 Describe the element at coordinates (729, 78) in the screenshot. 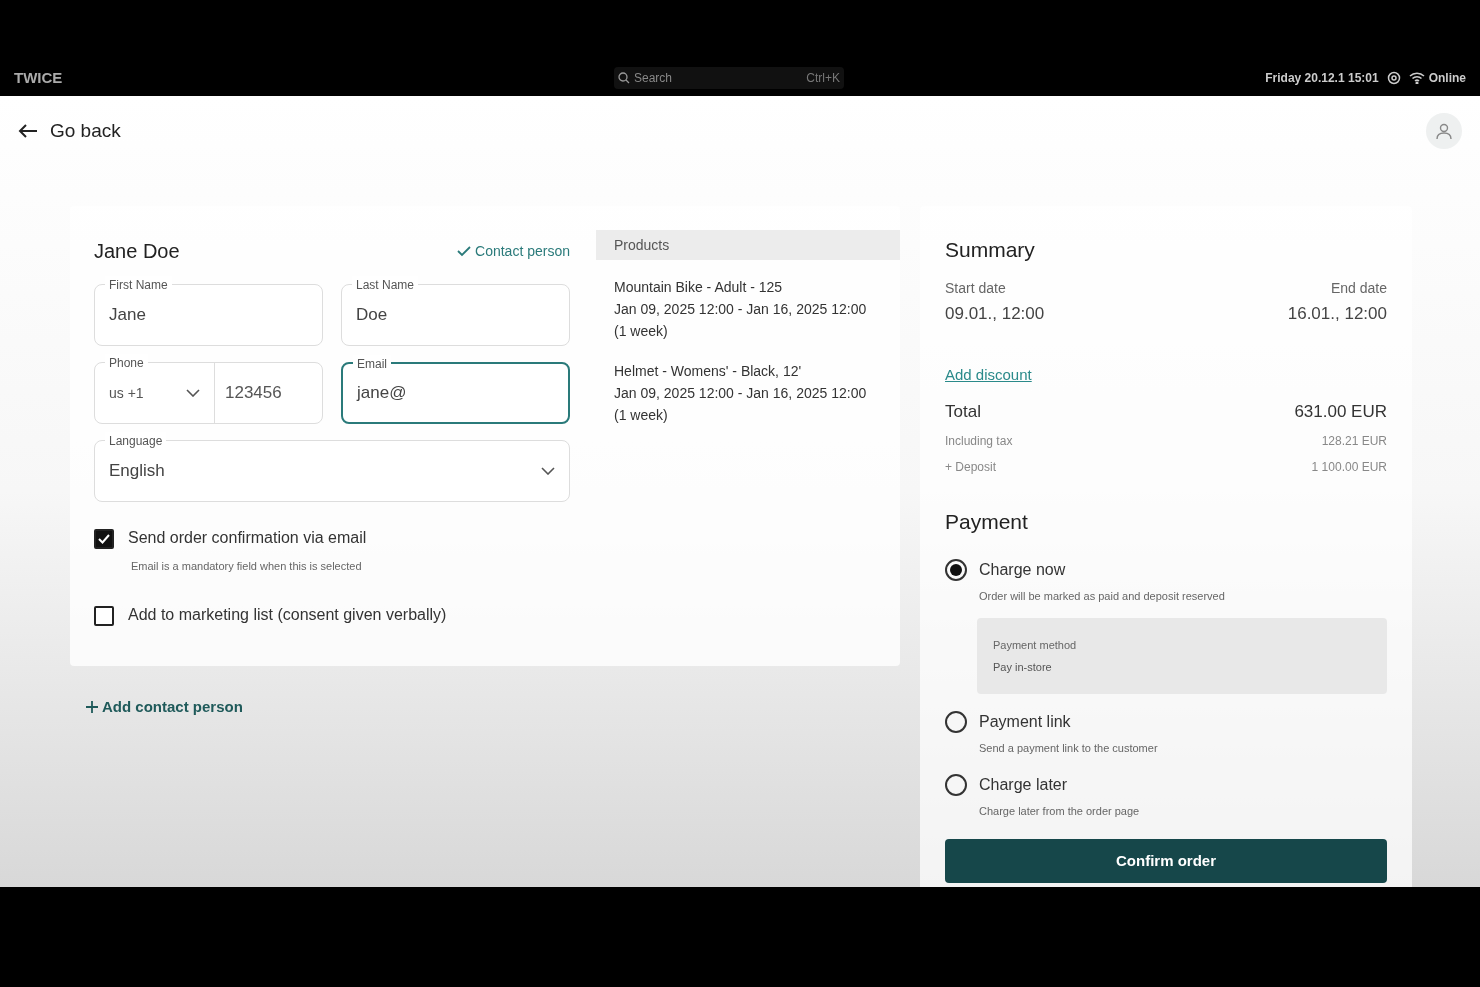

I see `search-field: Search Ctrl+K` at that location.